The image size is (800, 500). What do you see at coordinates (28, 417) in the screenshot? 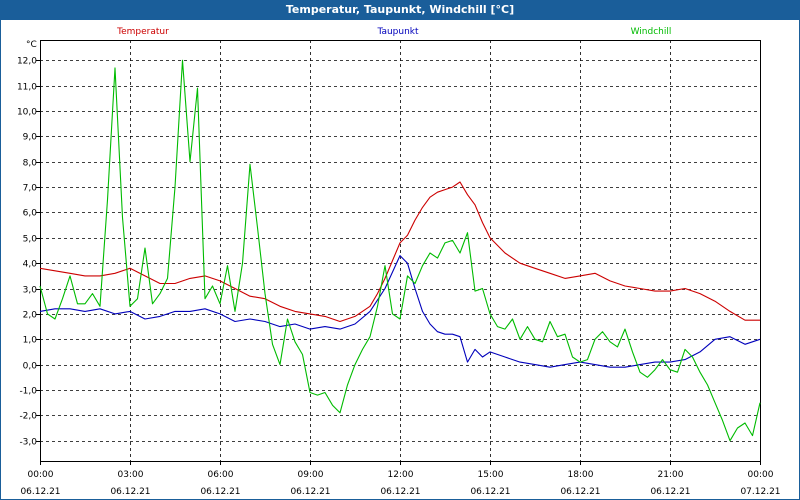
I see `y-tick-label: -2,0` at bounding box center [28, 417].